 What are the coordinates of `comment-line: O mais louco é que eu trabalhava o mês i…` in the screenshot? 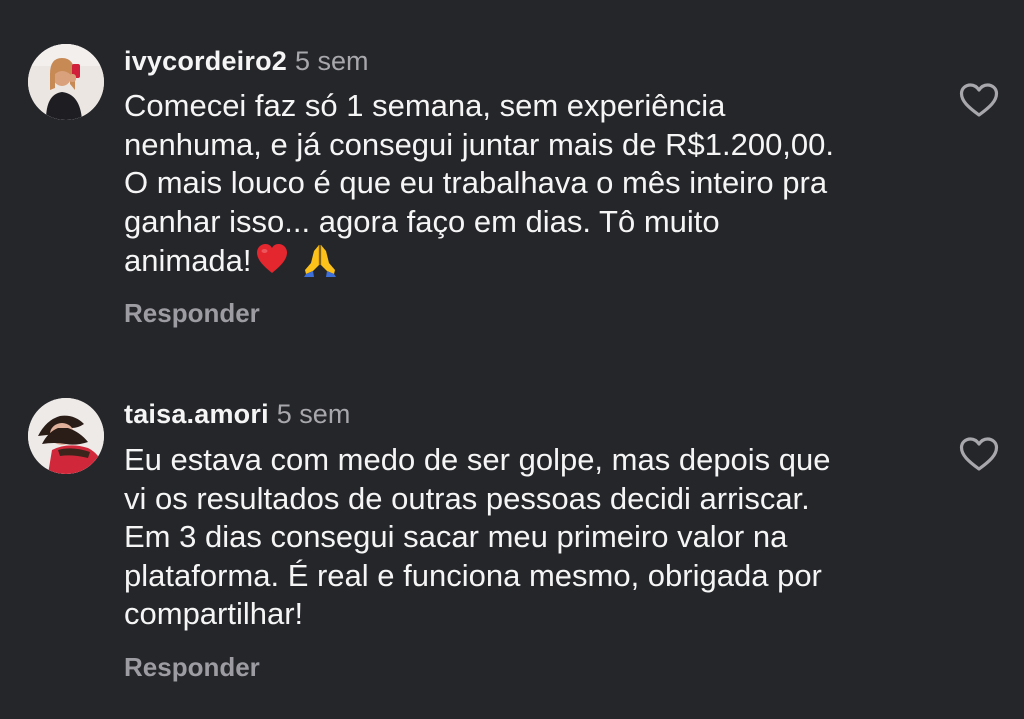 It's located at (476, 182).